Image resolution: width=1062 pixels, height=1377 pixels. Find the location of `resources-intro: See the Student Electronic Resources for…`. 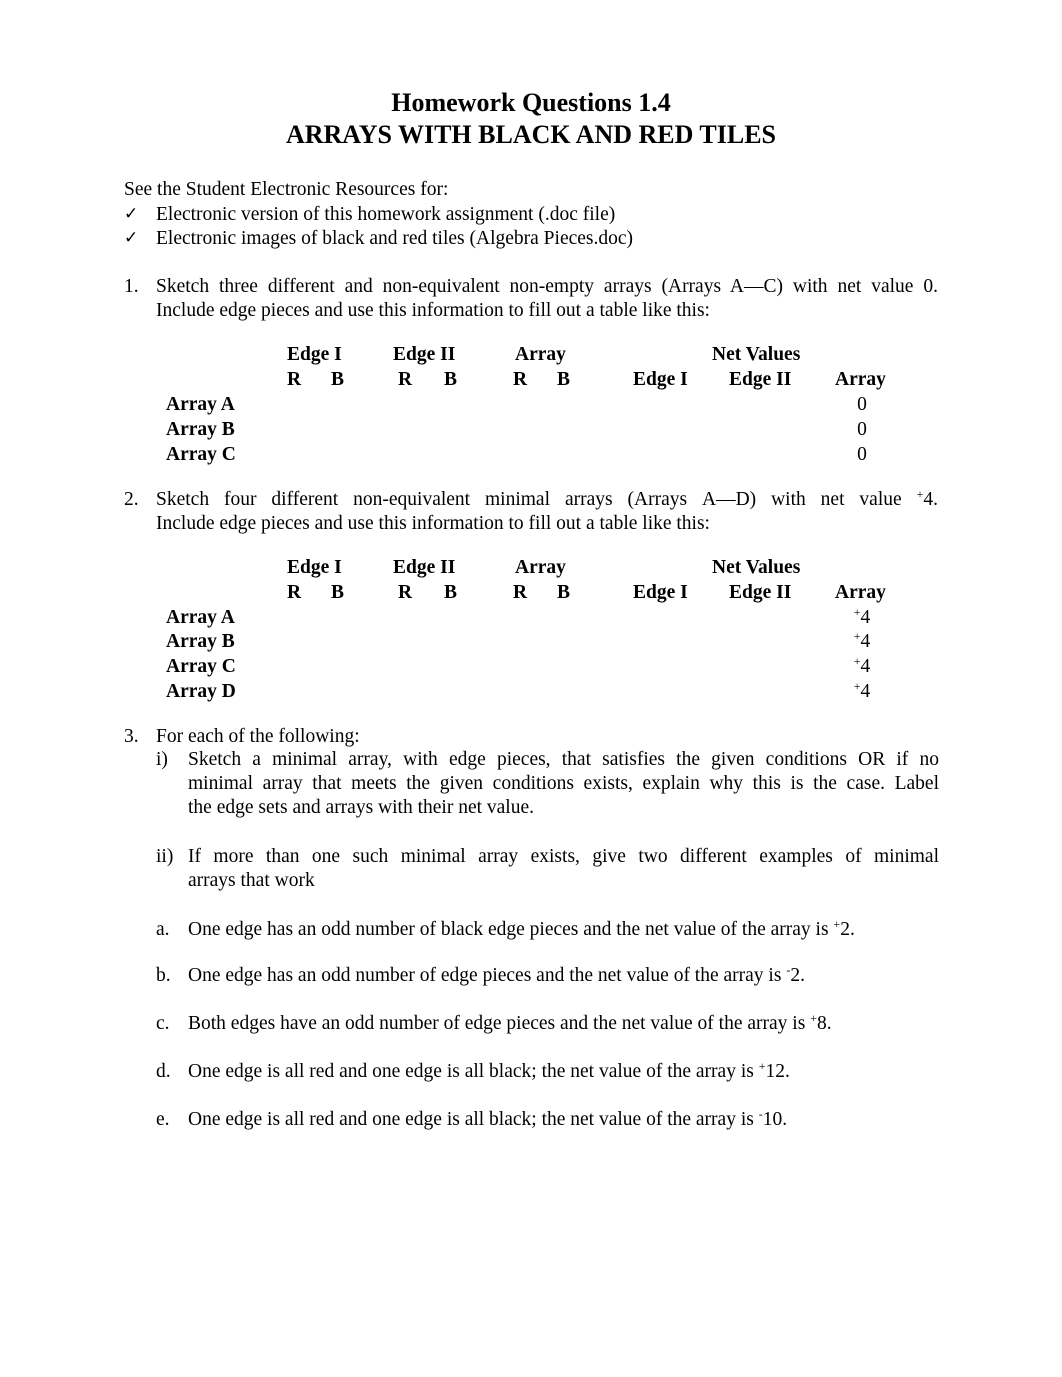

resources-intro: See the Student Electronic Resources for… is located at coordinates (286, 189).